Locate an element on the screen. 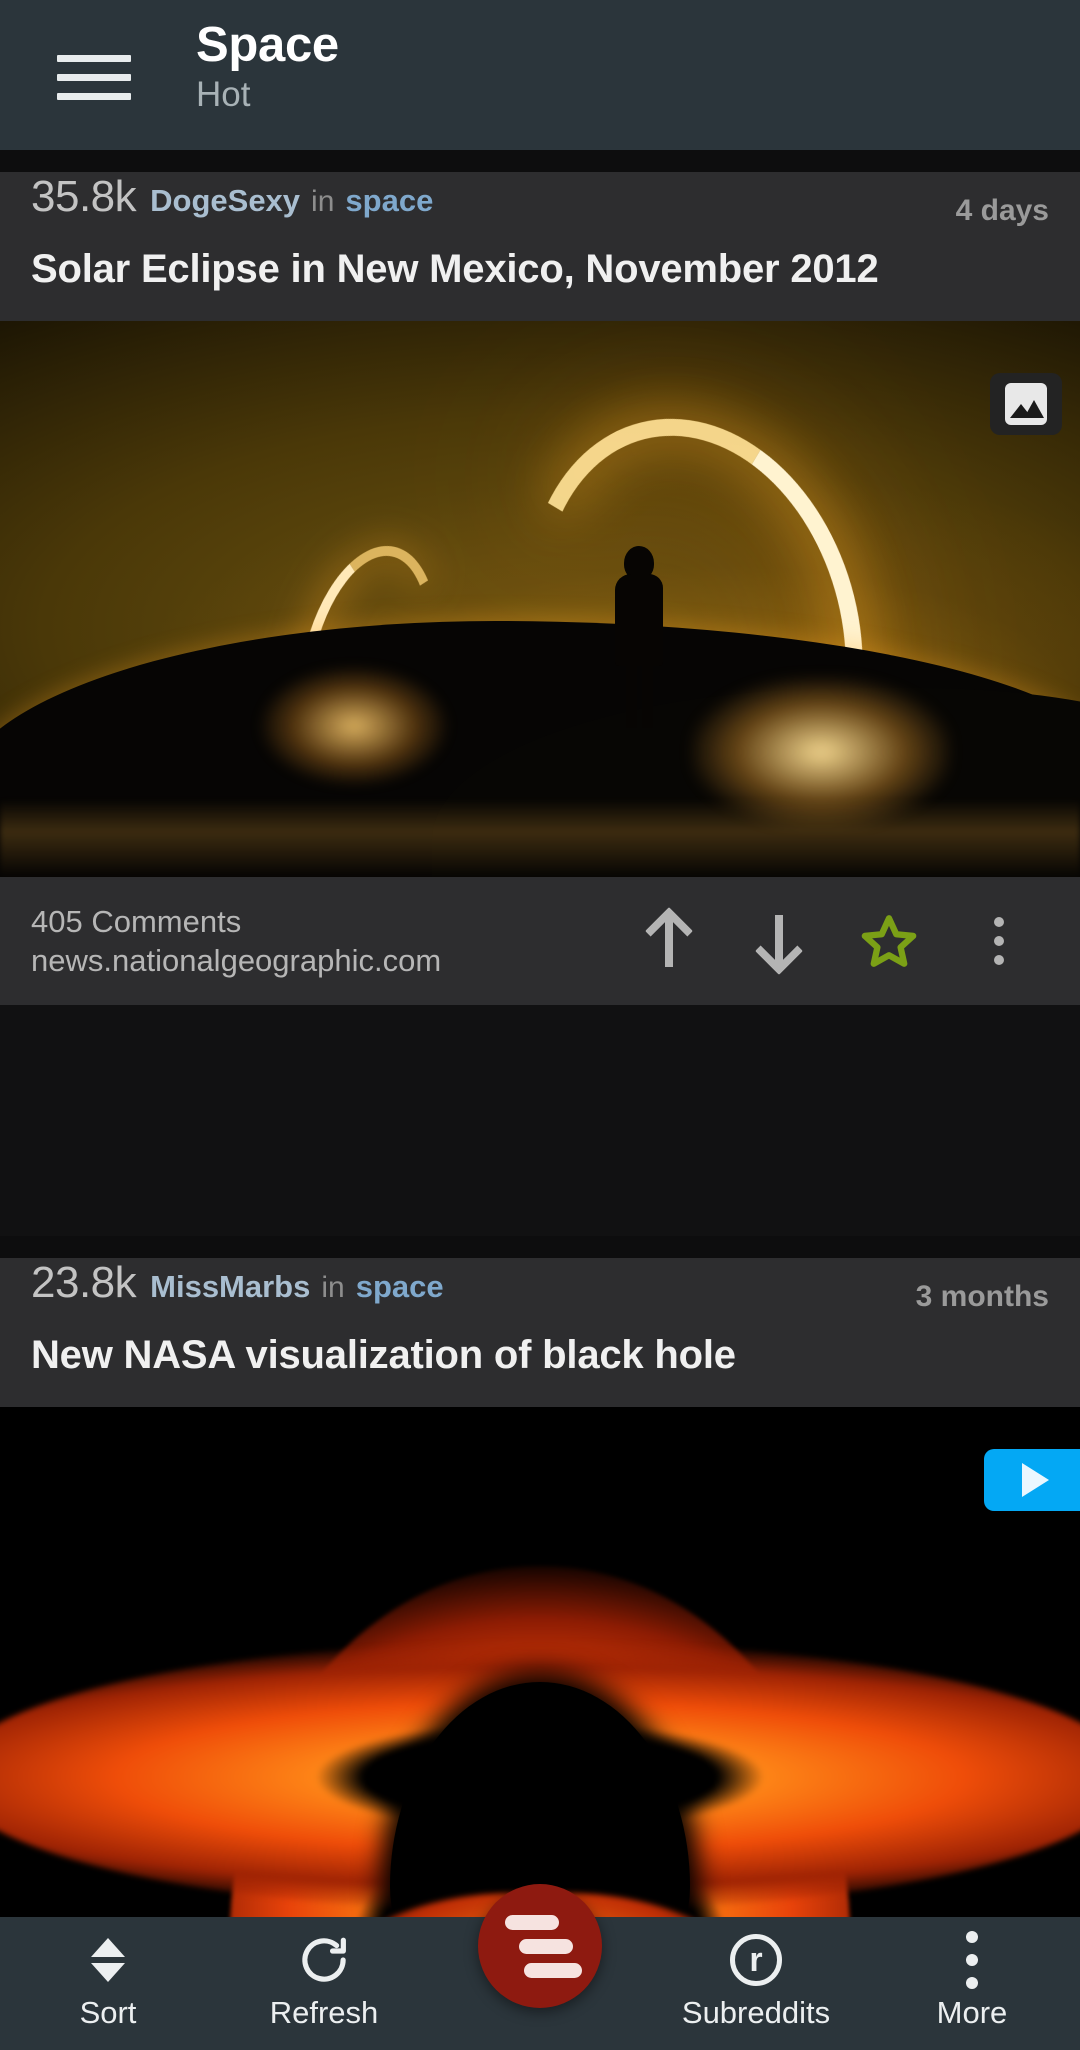 This screenshot has height=2050, width=1080. page-title: Space is located at coordinates (267, 45).